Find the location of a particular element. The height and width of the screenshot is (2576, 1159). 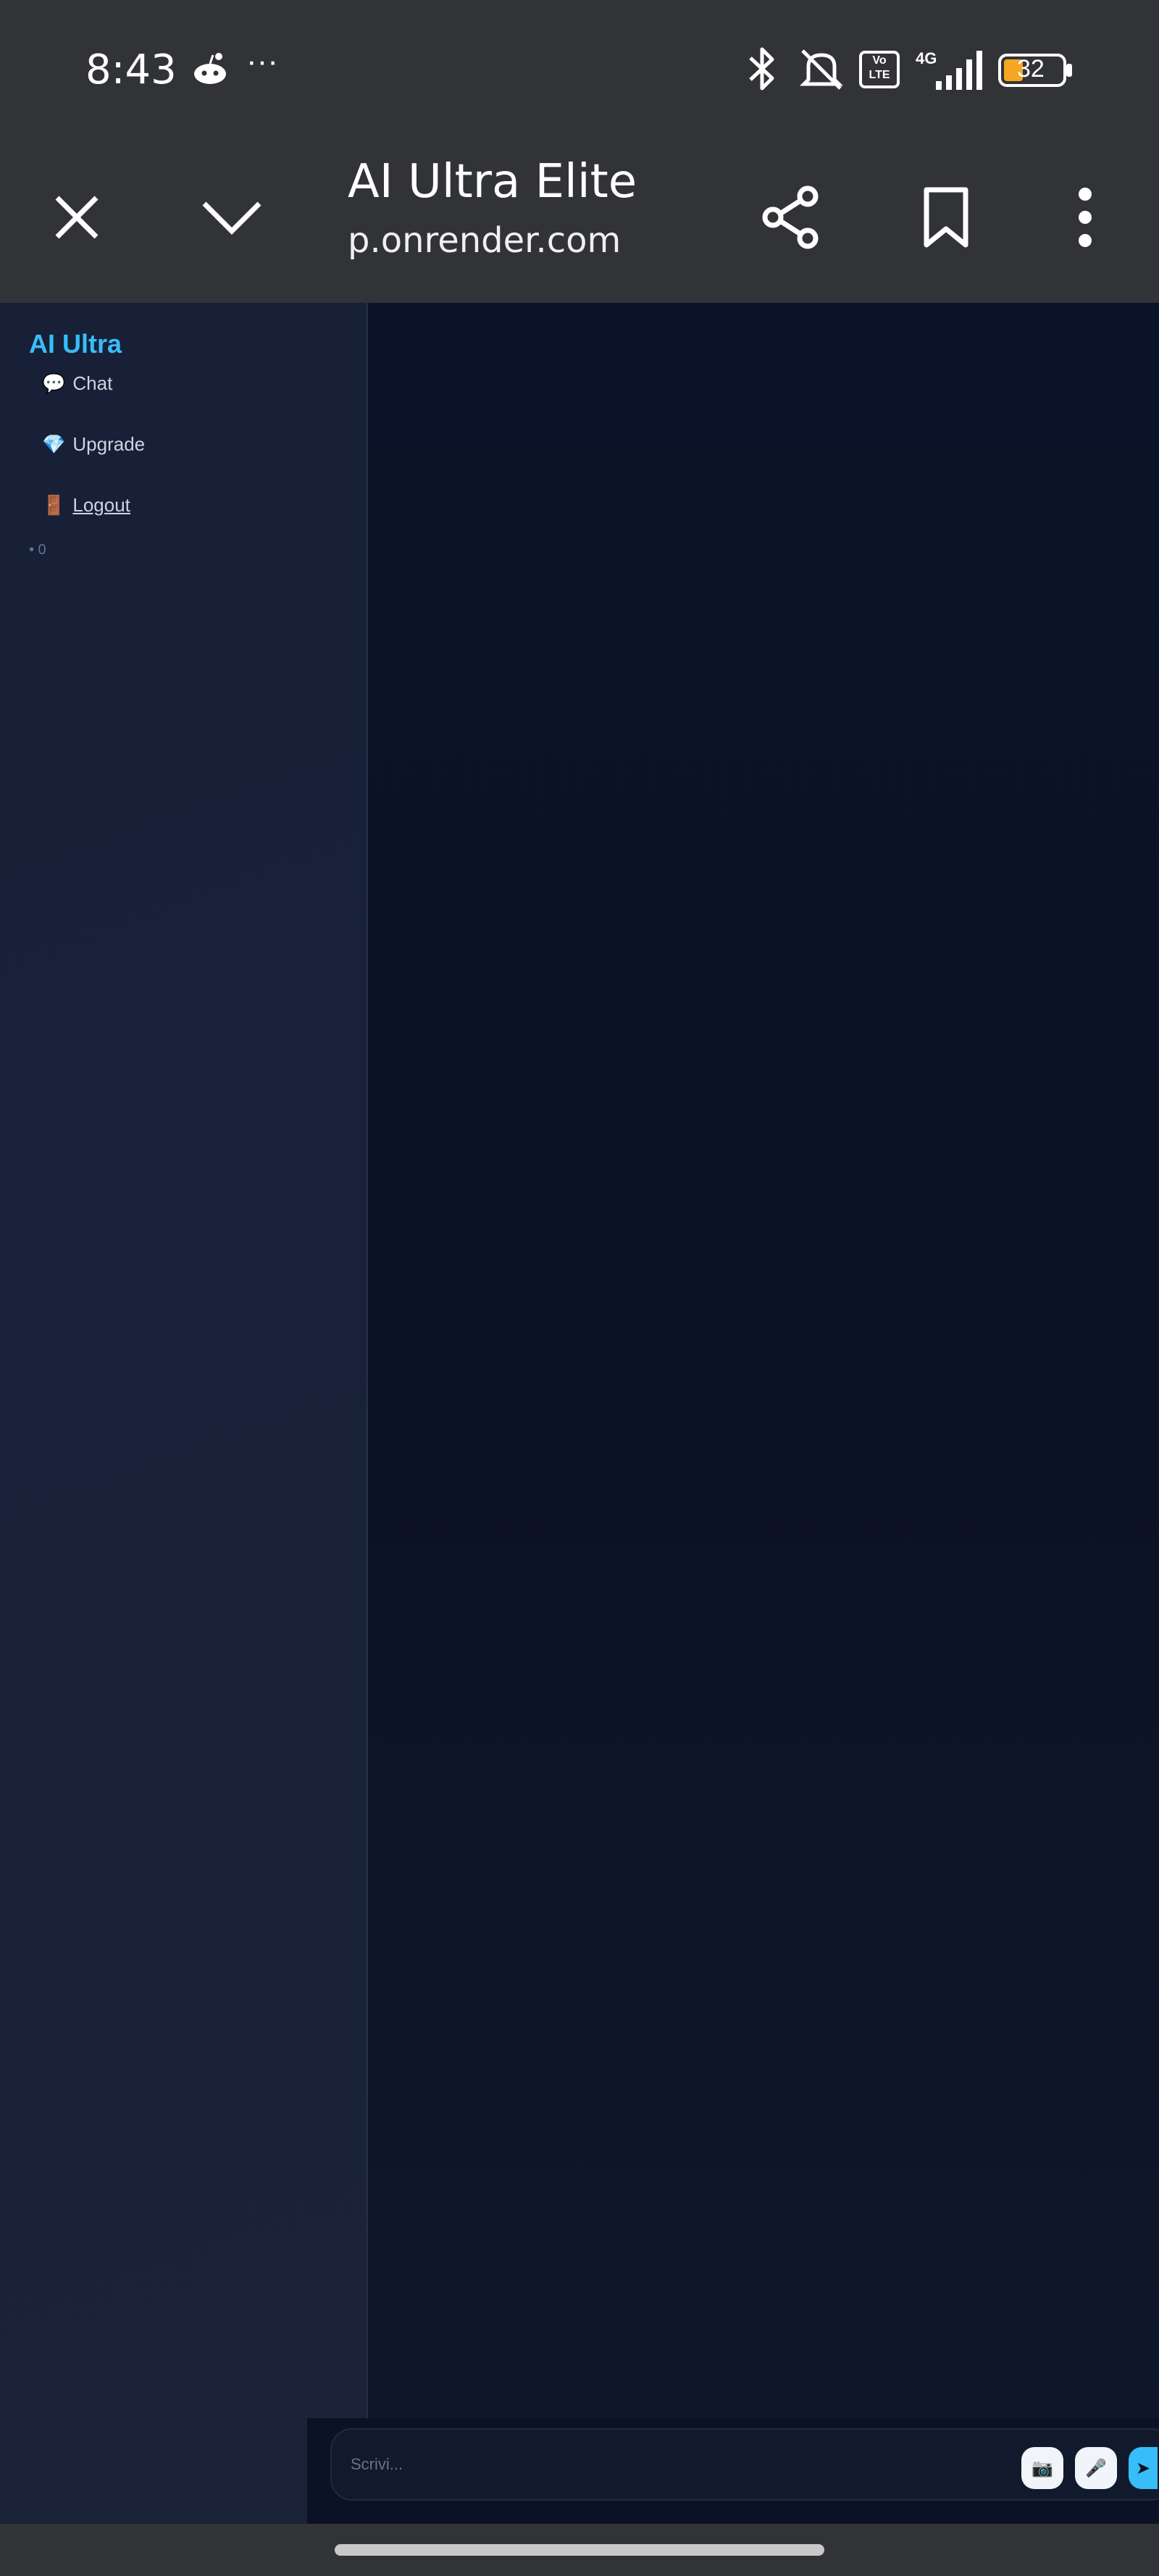

close-icon is located at coordinates (77, 218).